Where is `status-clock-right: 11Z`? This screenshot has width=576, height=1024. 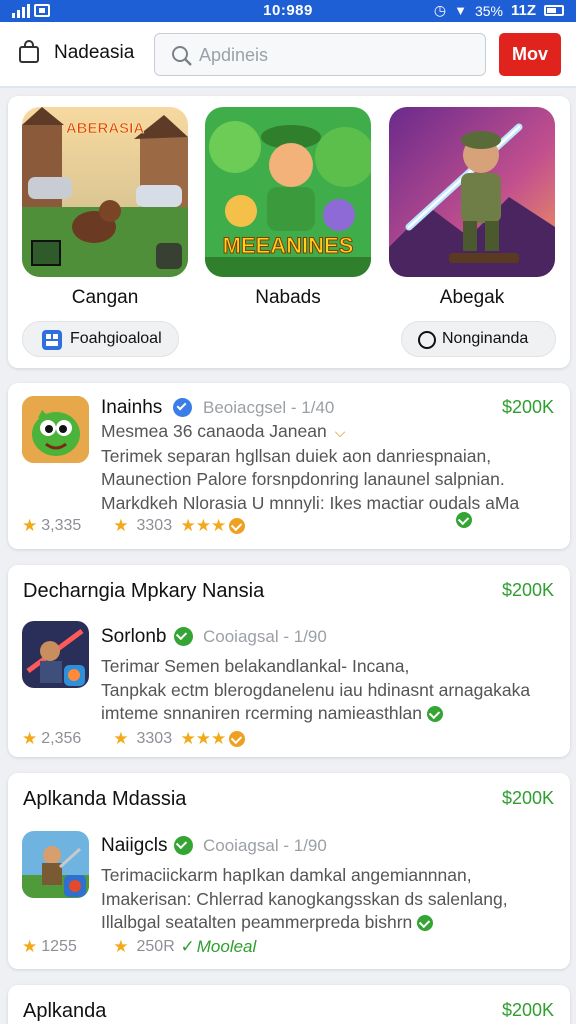
status-clock-right: 11Z is located at coordinates (523, 10).